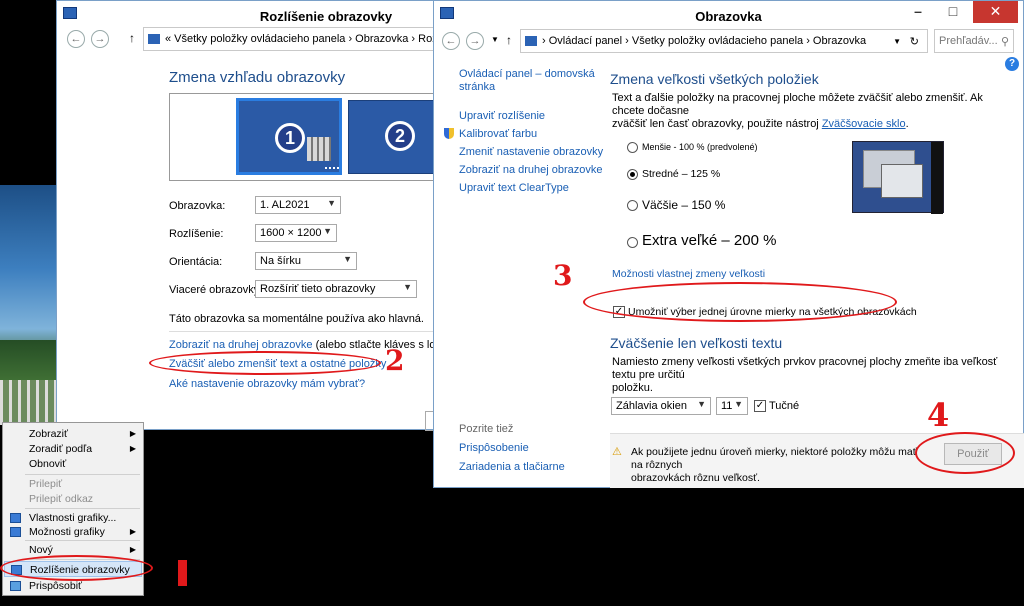 The image size is (1024, 606). Describe the element at coordinates (953, 12) in the screenshot. I see `maximize-button: □` at that location.